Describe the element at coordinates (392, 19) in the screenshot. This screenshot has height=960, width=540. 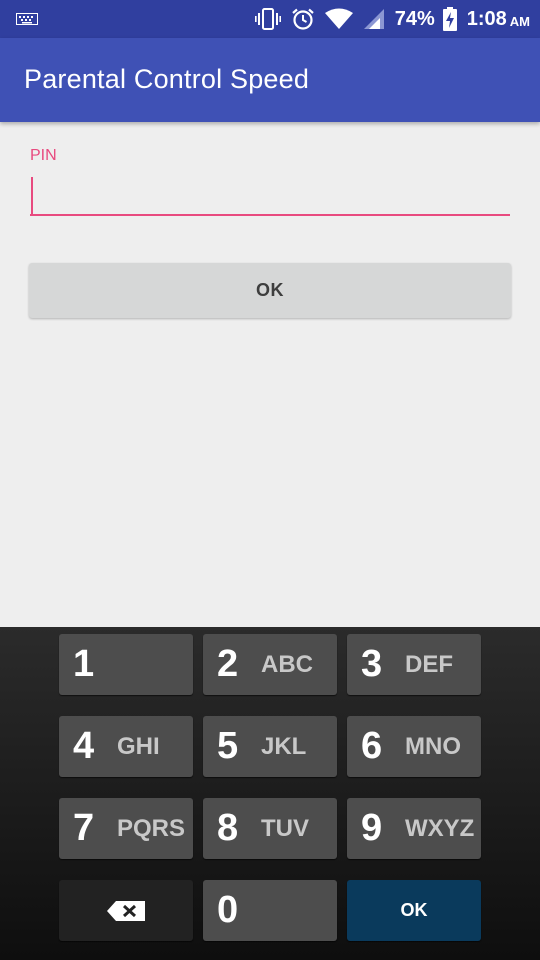
I see `status-icons: 74% 1:08 AM` at that location.